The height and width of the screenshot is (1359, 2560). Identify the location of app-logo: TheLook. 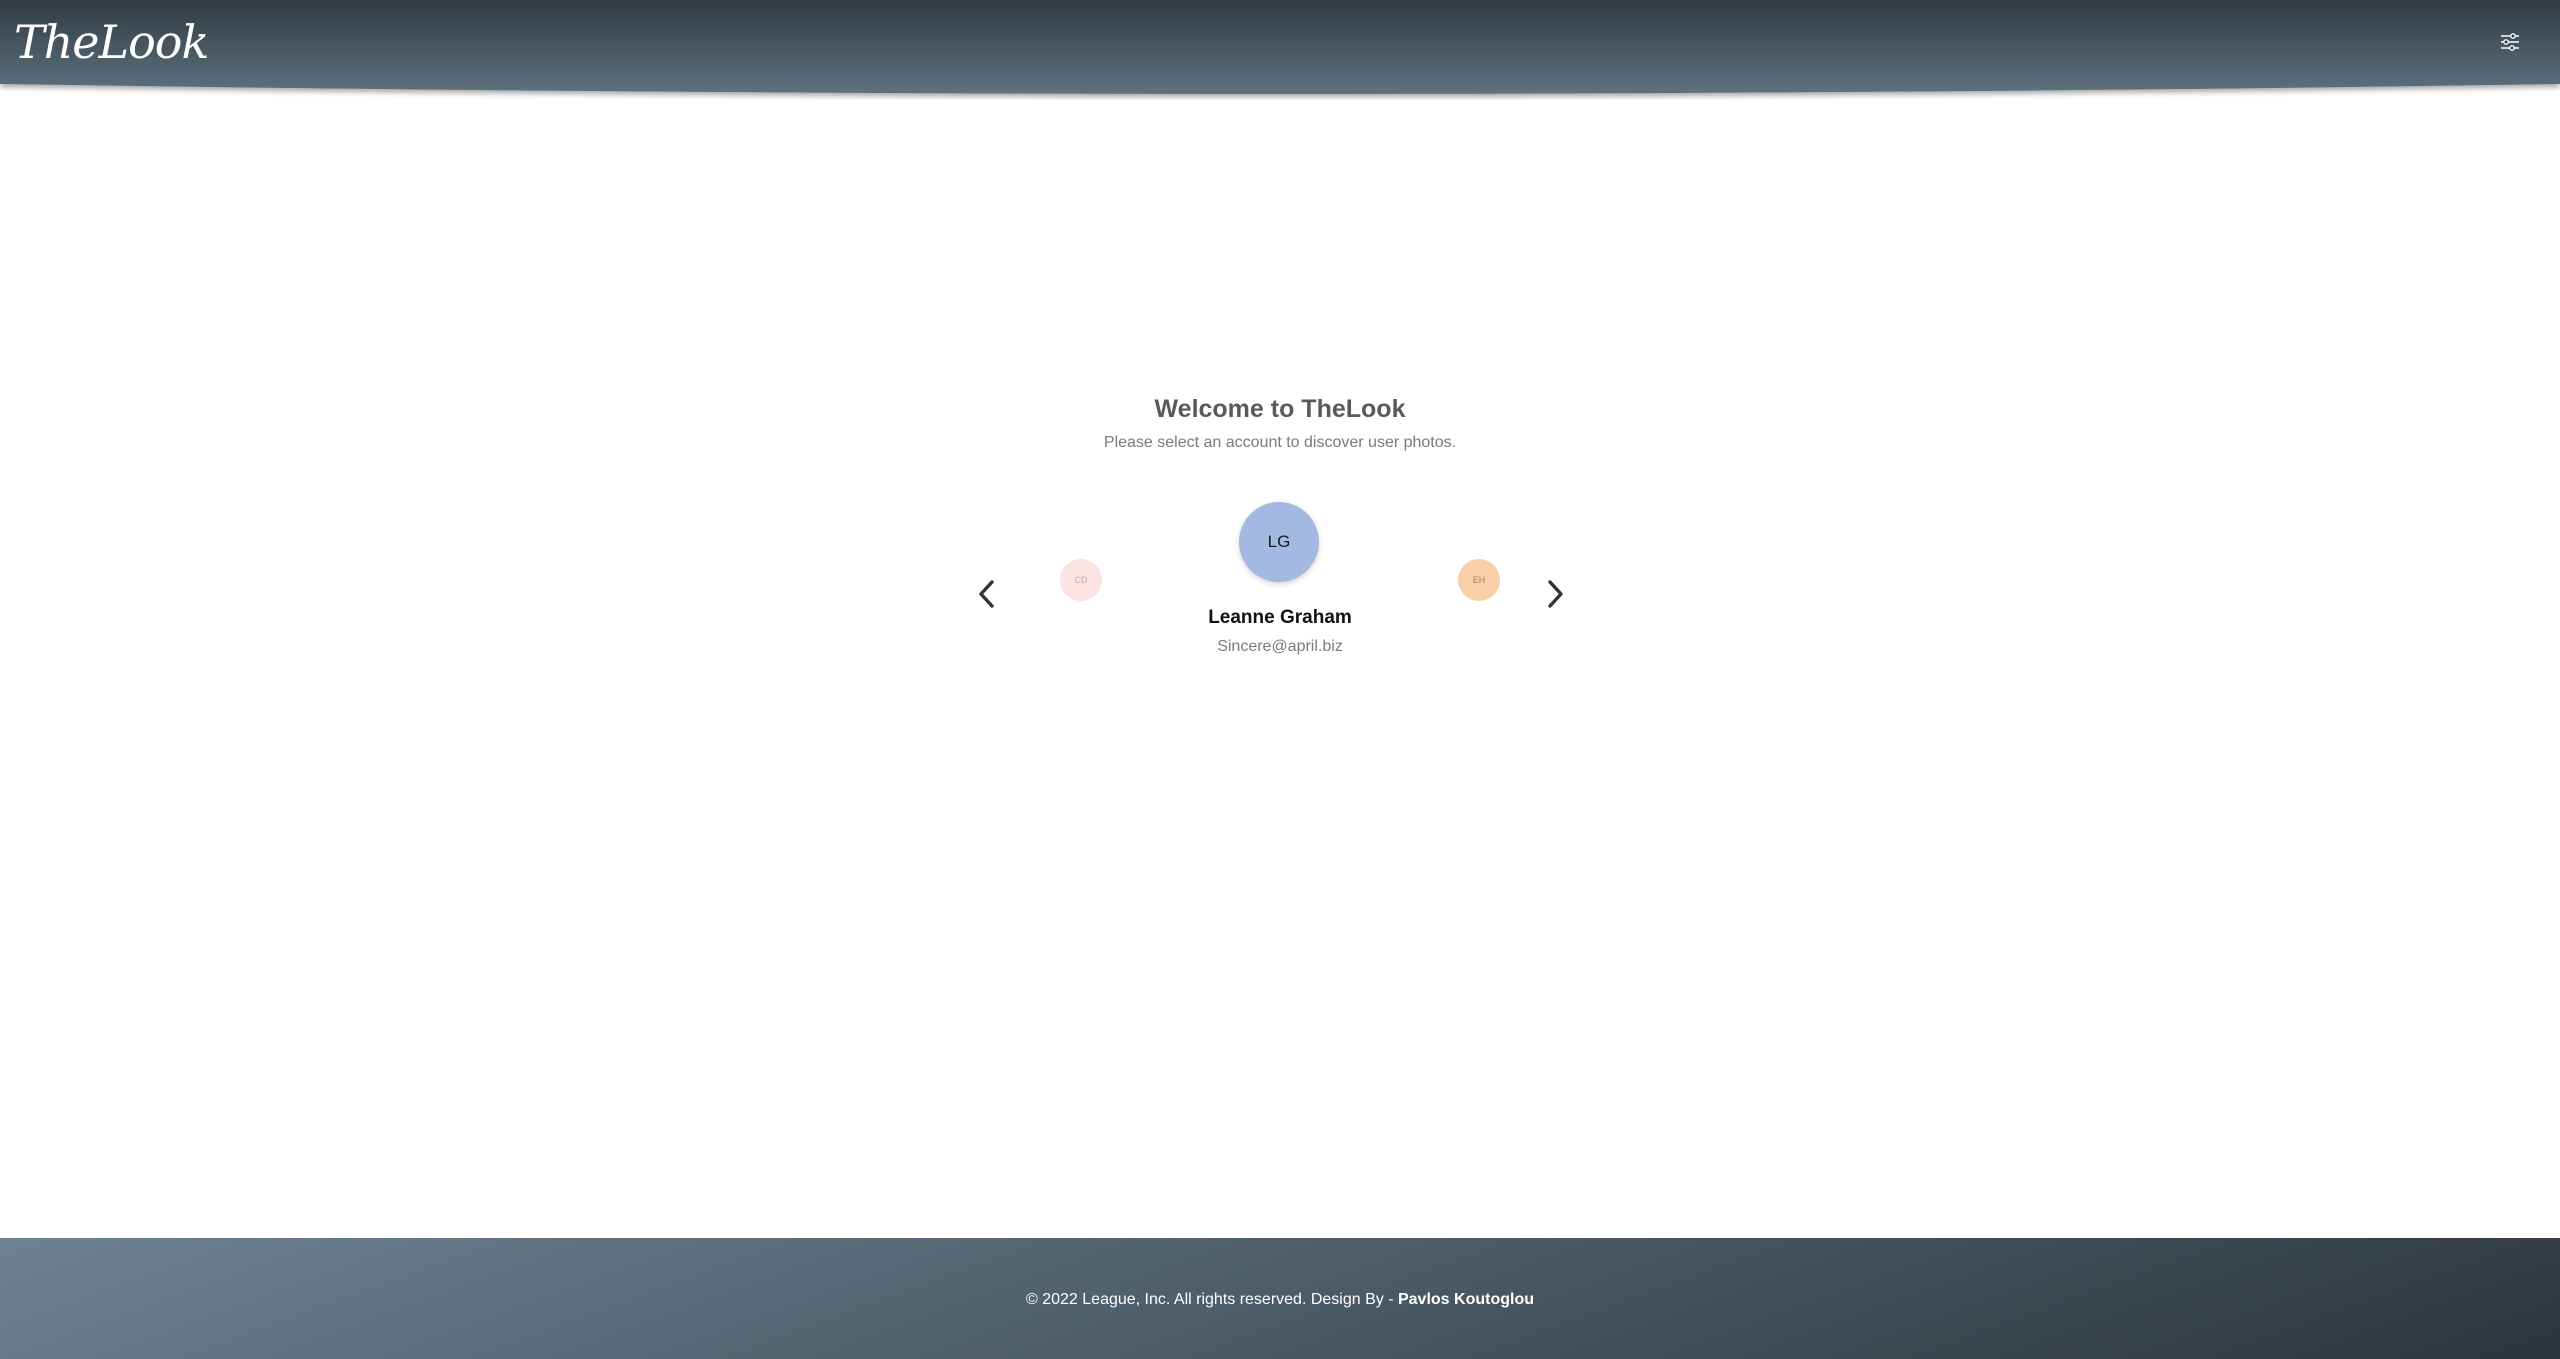
(111, 42).